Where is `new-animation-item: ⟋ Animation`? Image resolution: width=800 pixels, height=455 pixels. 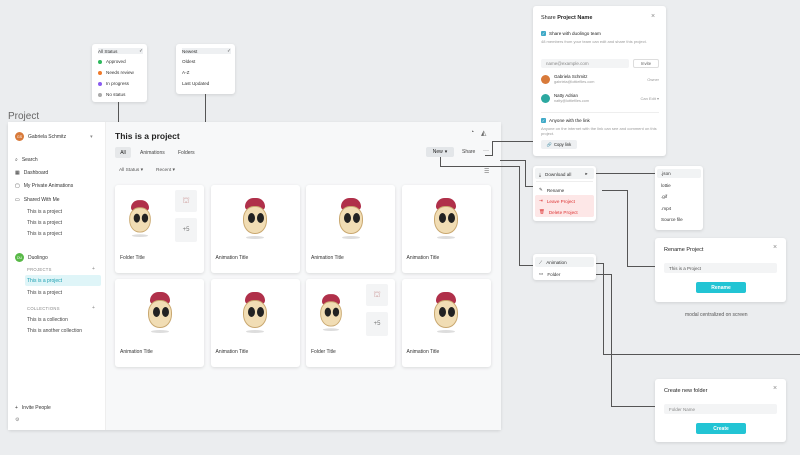 new-animation-item: ⟋ Animation is located at coordinates (553, 262).